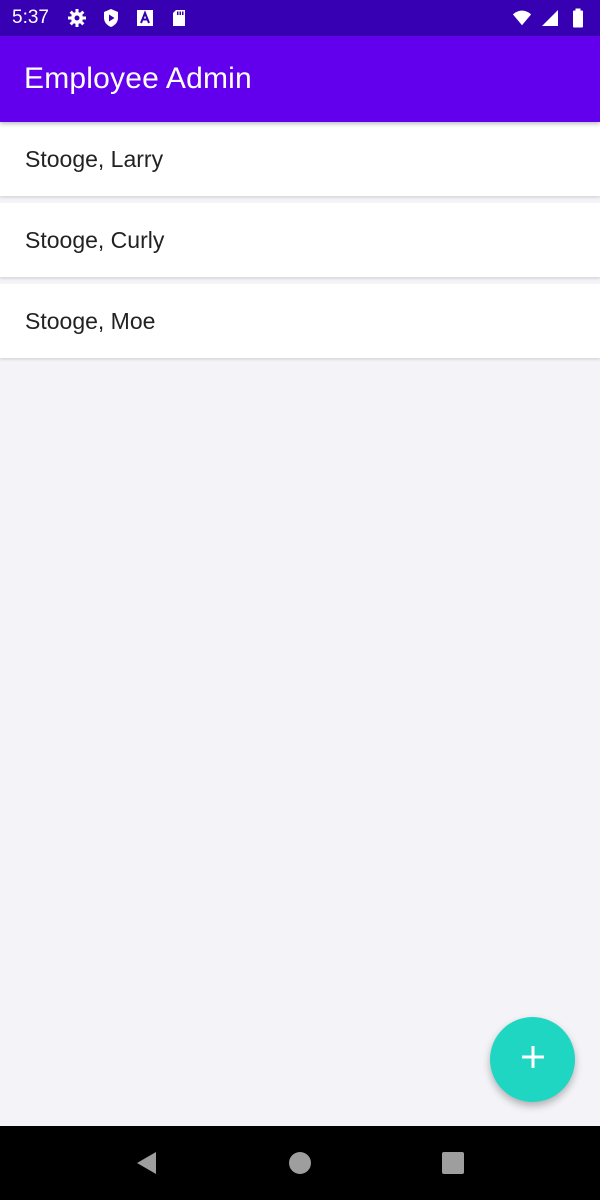  I want to click on battery-icon, so click(578, 18).